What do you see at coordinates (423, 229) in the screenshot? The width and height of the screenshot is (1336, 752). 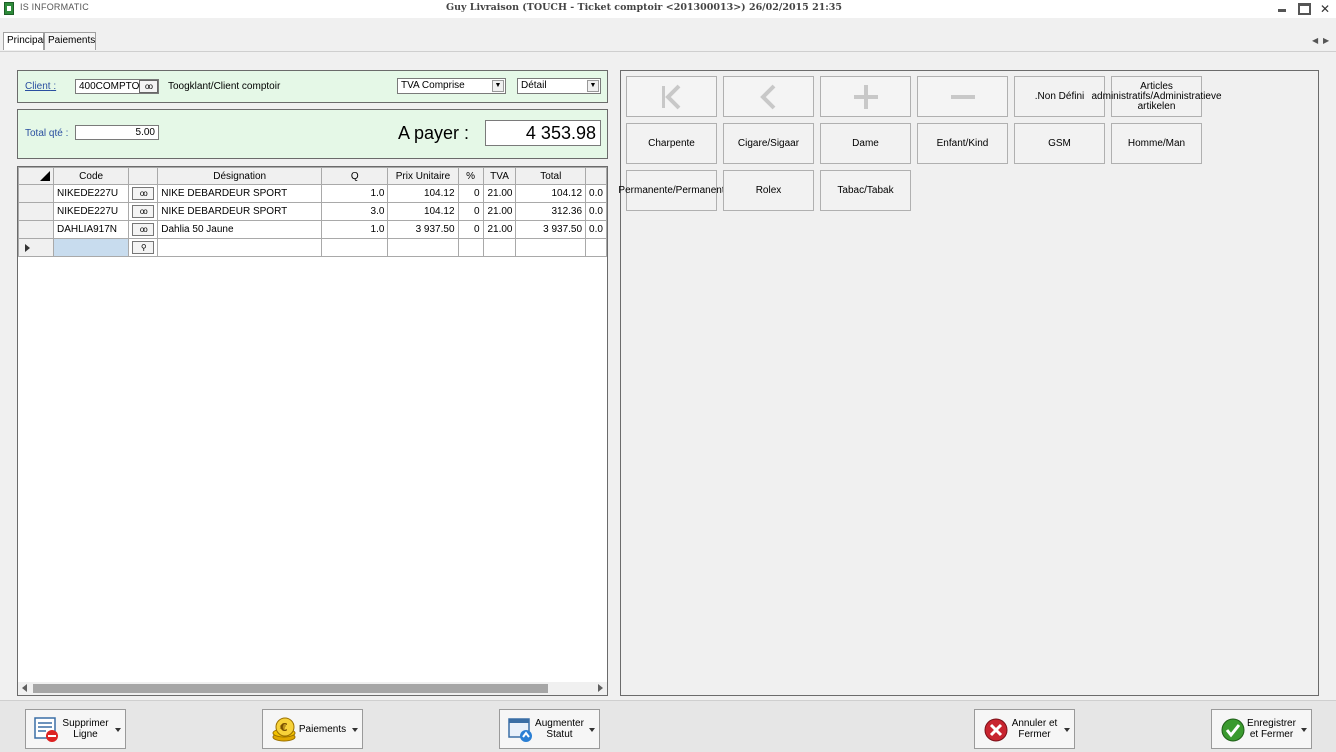 I see `cell-prix: 3 937.50` at bounding box center [423, 229].